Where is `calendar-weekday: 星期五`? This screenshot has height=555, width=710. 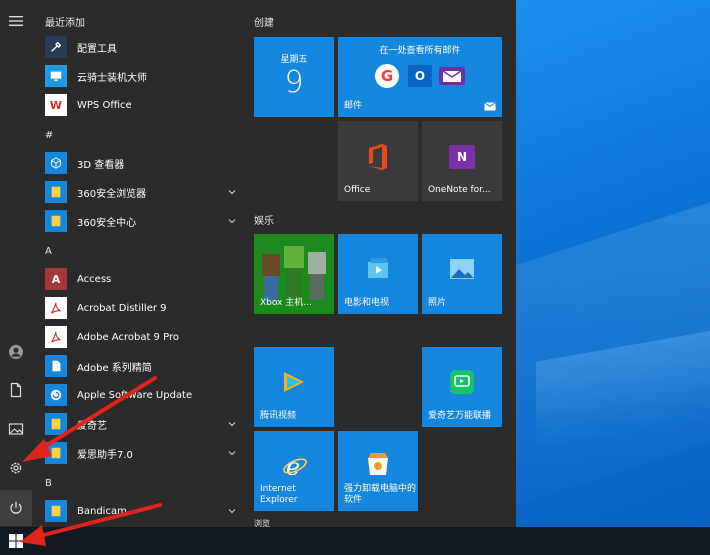
calendar-weekday: 星期五 is located at coordinates (294, 60).